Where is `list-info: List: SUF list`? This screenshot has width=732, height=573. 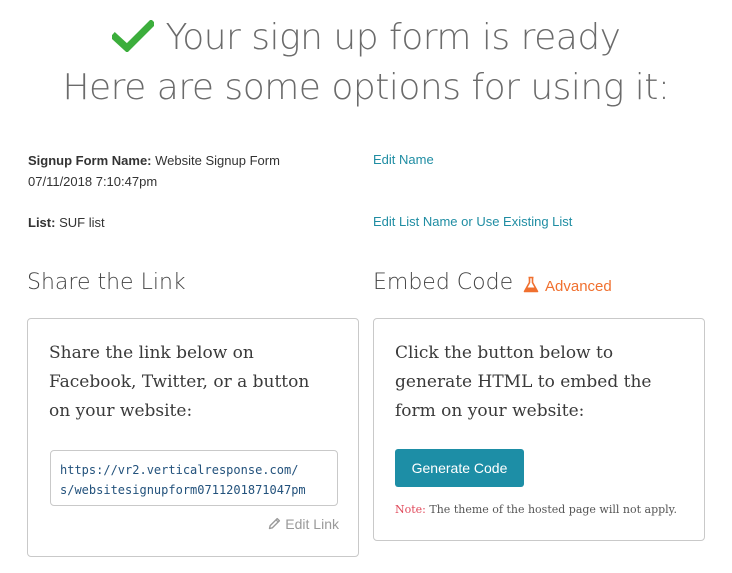
list-info: List: SUF list is located at coordinates (66, 222).